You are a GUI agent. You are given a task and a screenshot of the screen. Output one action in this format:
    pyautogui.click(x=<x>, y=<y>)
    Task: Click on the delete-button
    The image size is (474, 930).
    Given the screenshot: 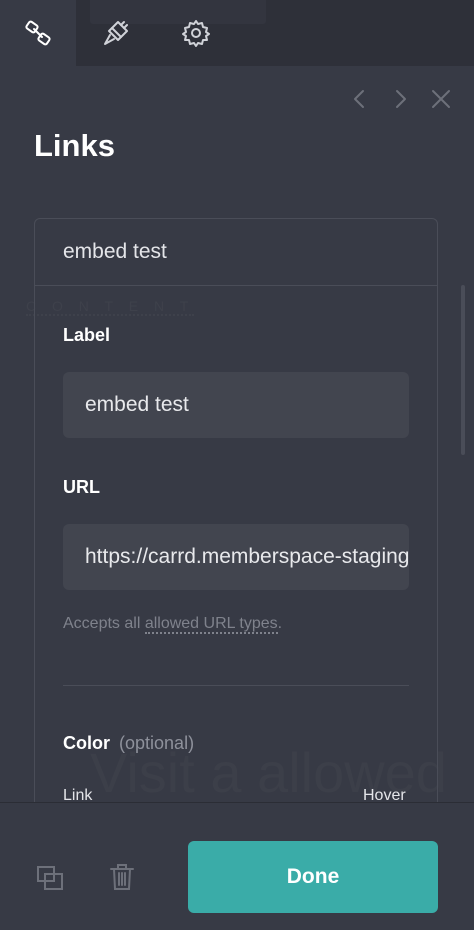 What is the action you would take?
    pyautogui.click(x=122, y=877)
    